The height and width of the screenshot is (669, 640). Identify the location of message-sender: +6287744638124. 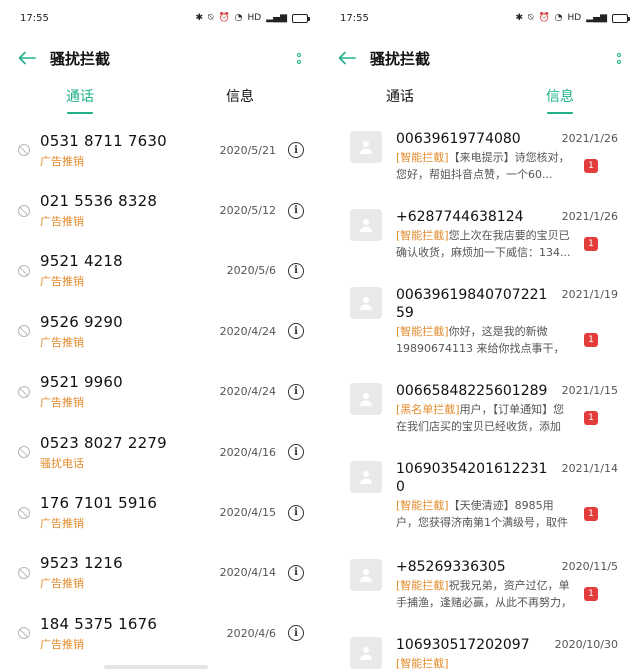
(460, 217).